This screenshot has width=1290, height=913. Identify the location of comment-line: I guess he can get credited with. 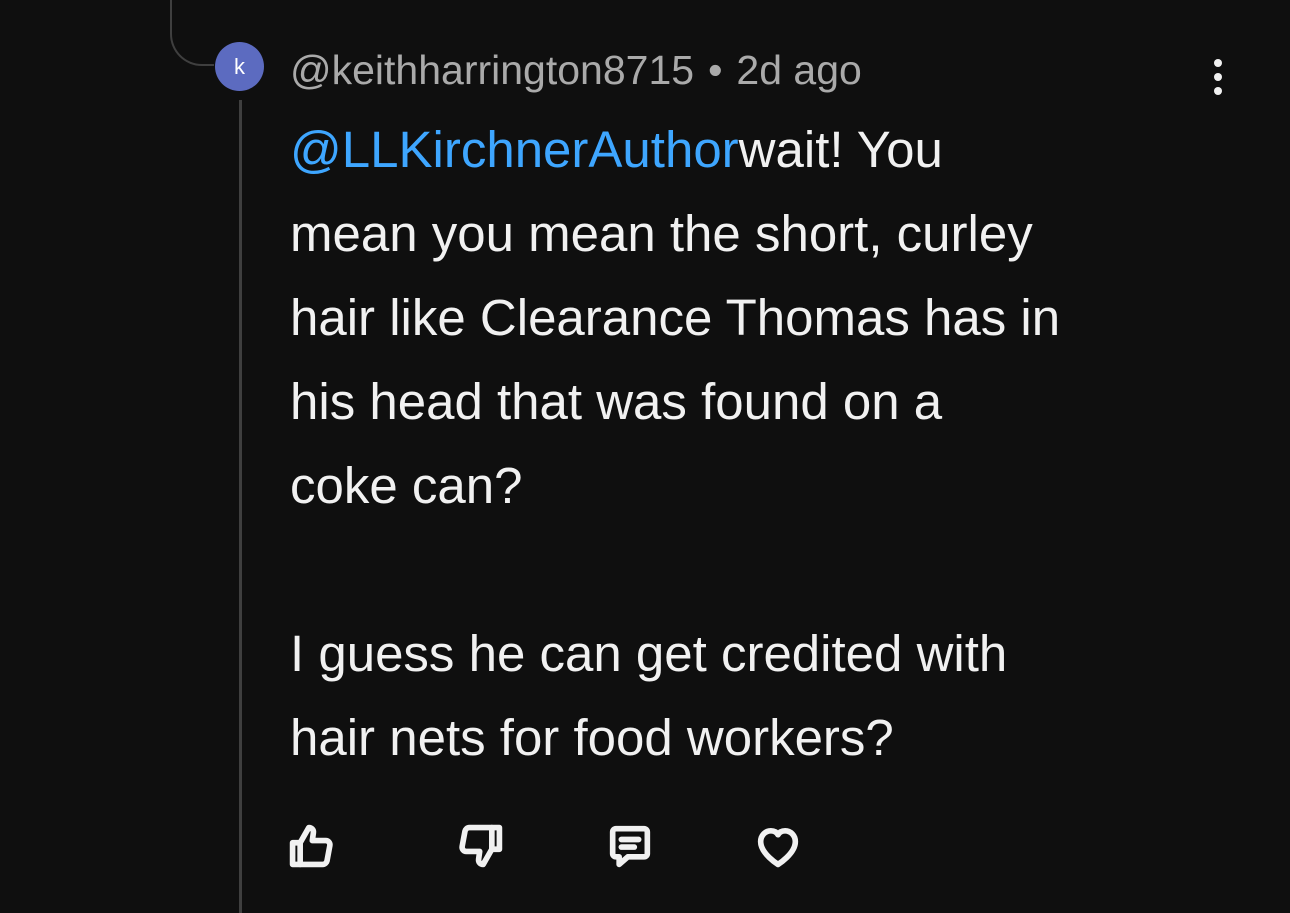
(649, 653).